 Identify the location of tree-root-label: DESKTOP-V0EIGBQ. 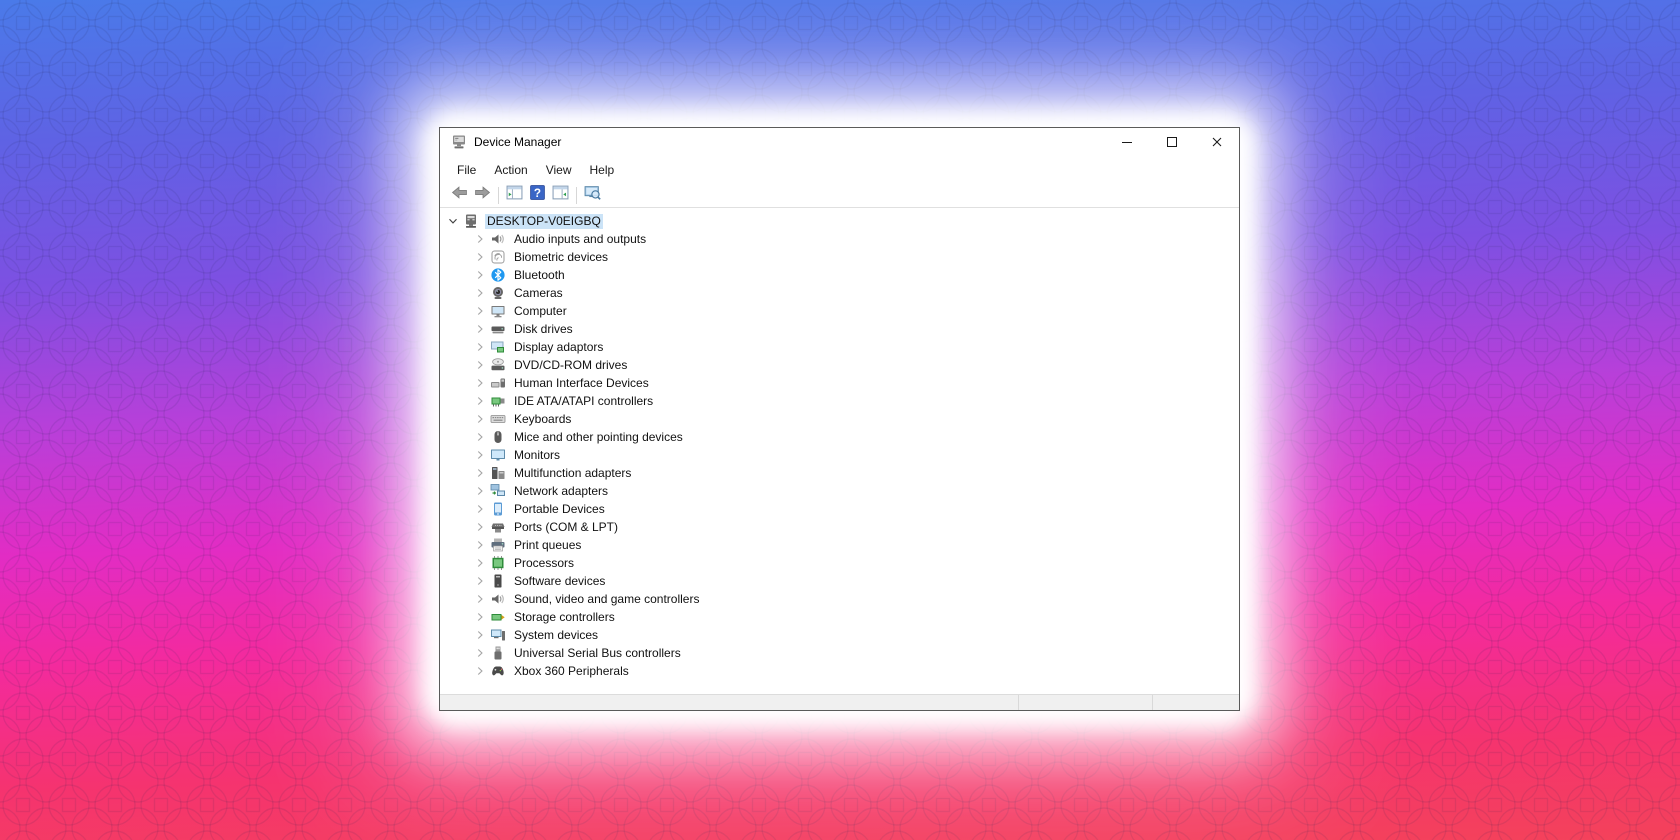
(544, 221).